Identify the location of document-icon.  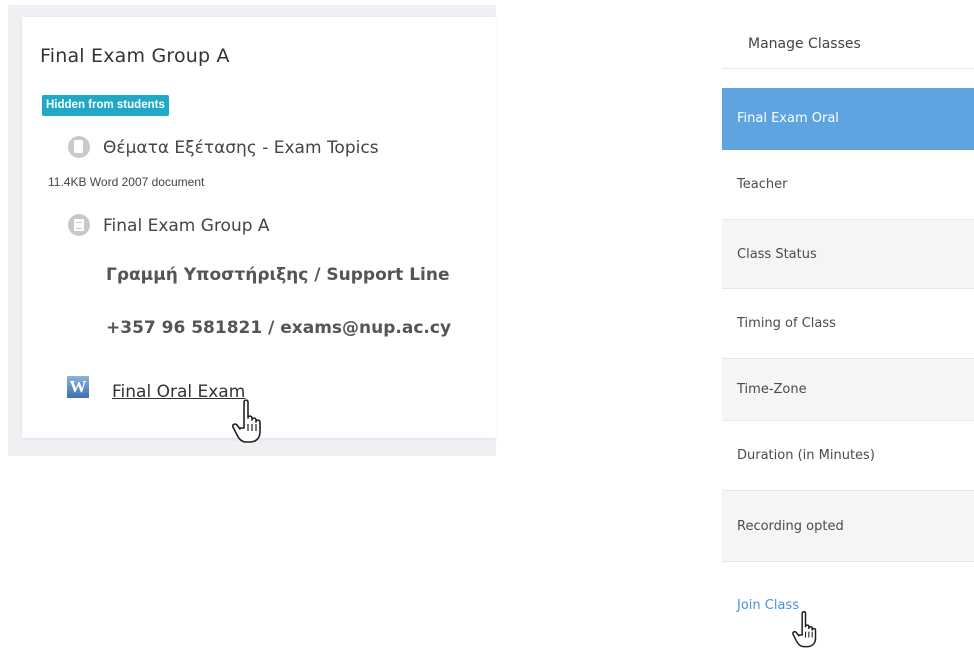
(79, 147).